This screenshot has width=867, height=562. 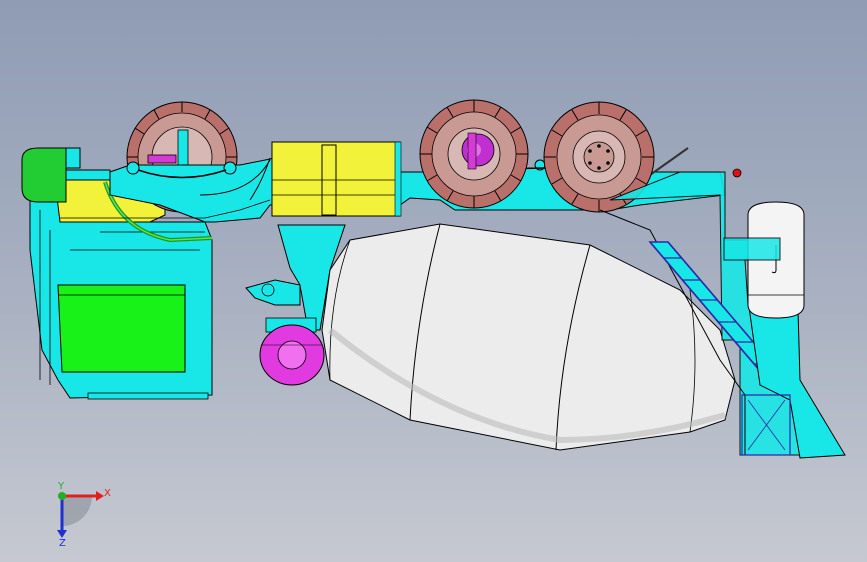 I want to click on coordinate-triad: X Y Z, so click(x=84, y=515).